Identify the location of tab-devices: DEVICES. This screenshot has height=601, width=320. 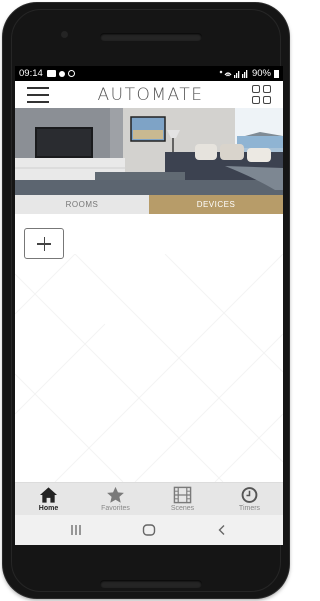
(216, 204).